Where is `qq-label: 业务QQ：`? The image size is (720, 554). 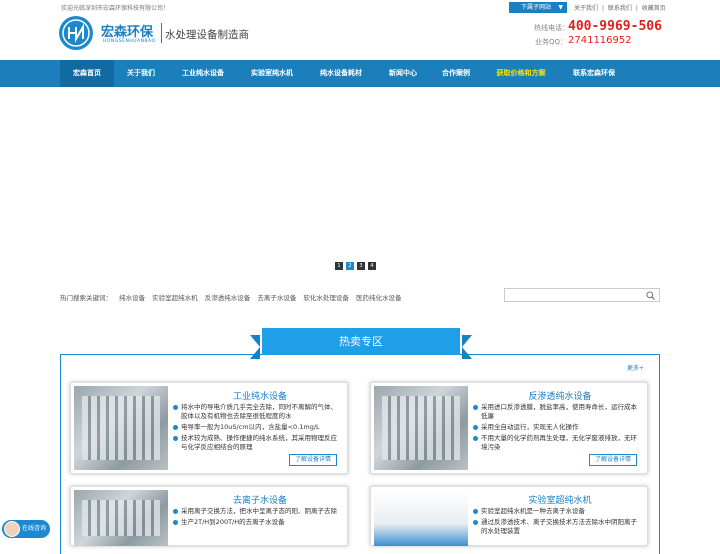
qq-label: 业务QQ： is located at coordinates (551, 42).